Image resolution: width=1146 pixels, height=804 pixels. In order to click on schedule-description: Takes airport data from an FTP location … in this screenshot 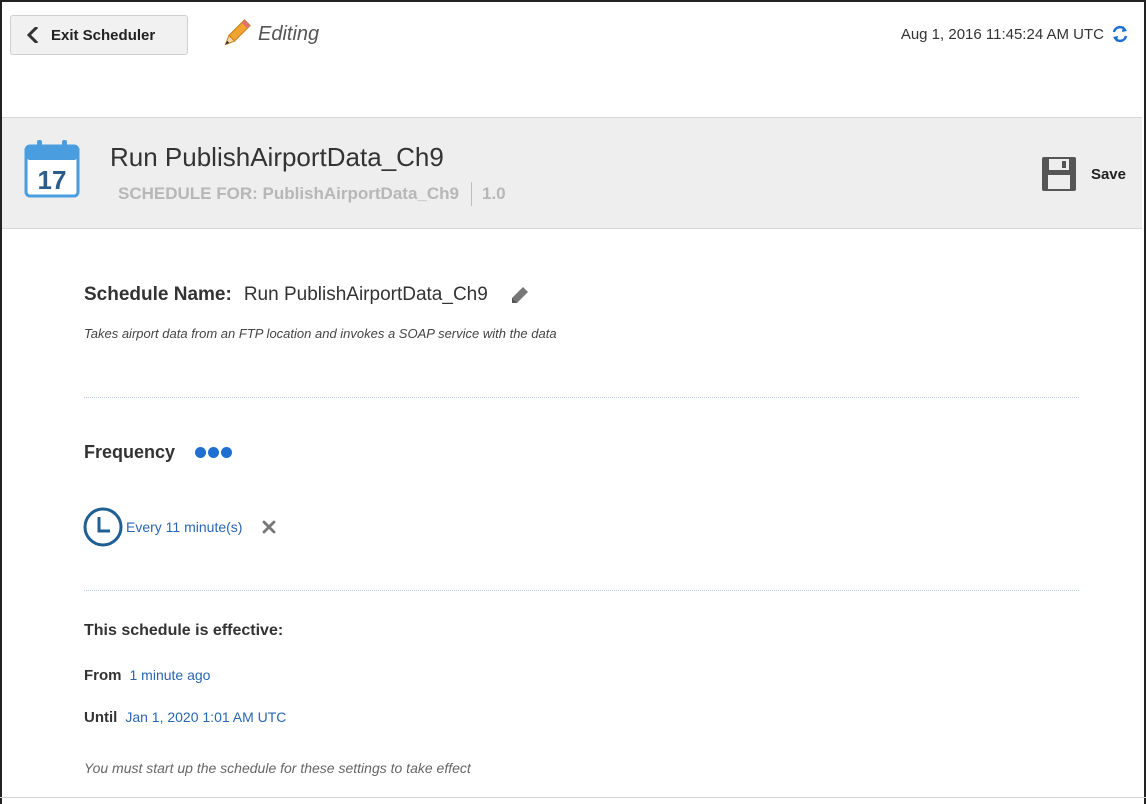, I will do `click(320, 333)`.